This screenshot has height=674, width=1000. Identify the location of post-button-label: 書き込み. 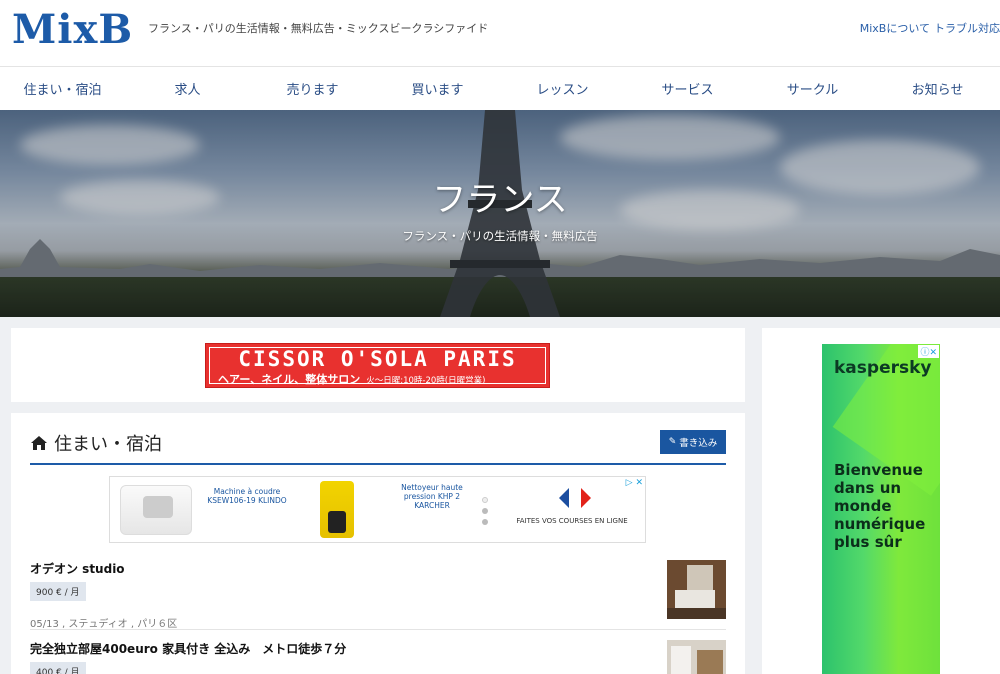
(698, 443).